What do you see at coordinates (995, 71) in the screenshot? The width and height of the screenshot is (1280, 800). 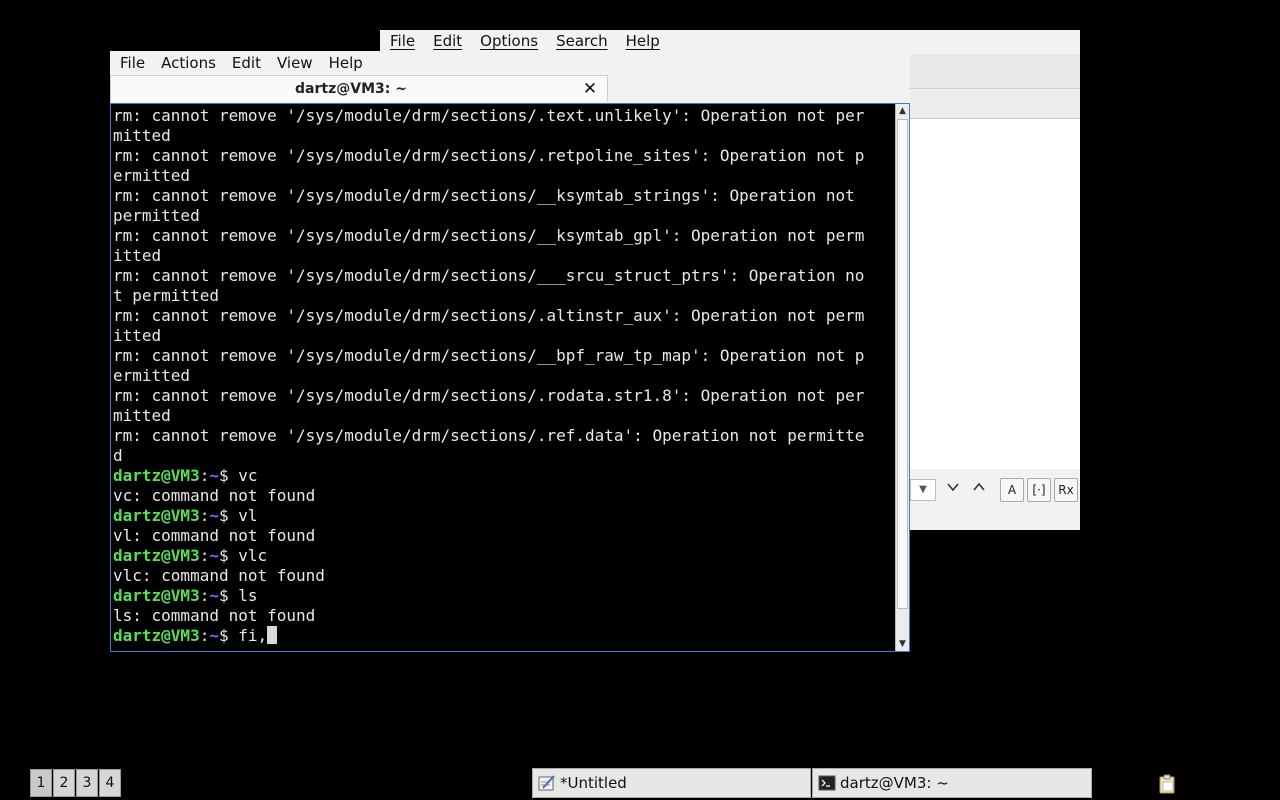 I see `editor-toolbar` at bounding box center [995, 71].